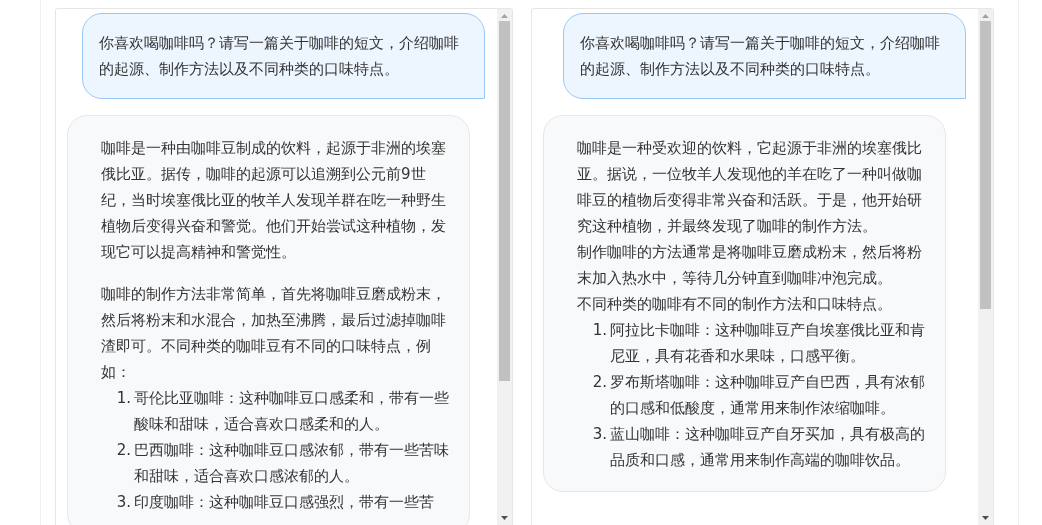  I want to click on list-item-text: 蓝山咖啡：这种咖啡豆产自牙买加，具有极高的品质和口感，通常用来制作高端的咖啡饮品。, so click(768, 447).